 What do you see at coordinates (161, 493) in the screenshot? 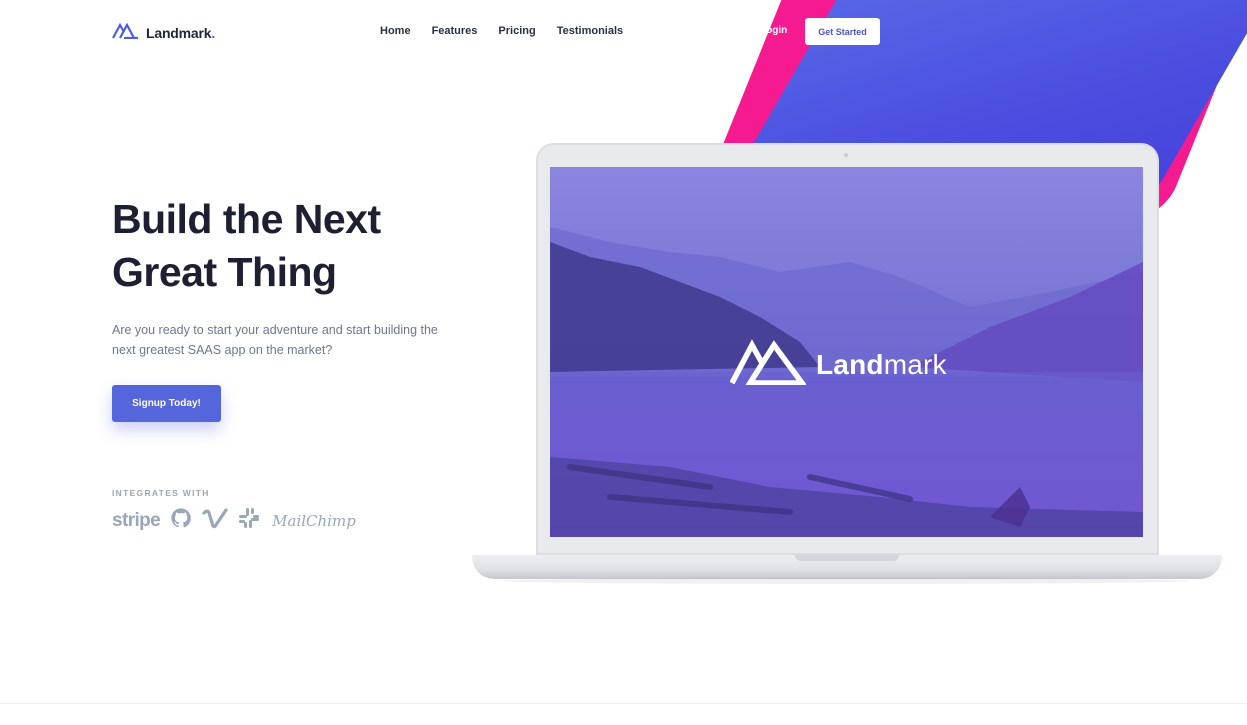
I see `integrations-label: INTEGRATES WITH` at bounding box center [161, 493].